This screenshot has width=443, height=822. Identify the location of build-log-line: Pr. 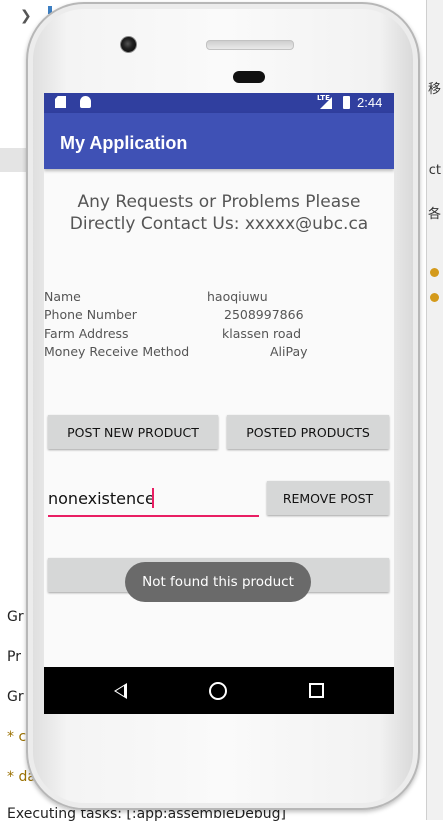
(14, 657).